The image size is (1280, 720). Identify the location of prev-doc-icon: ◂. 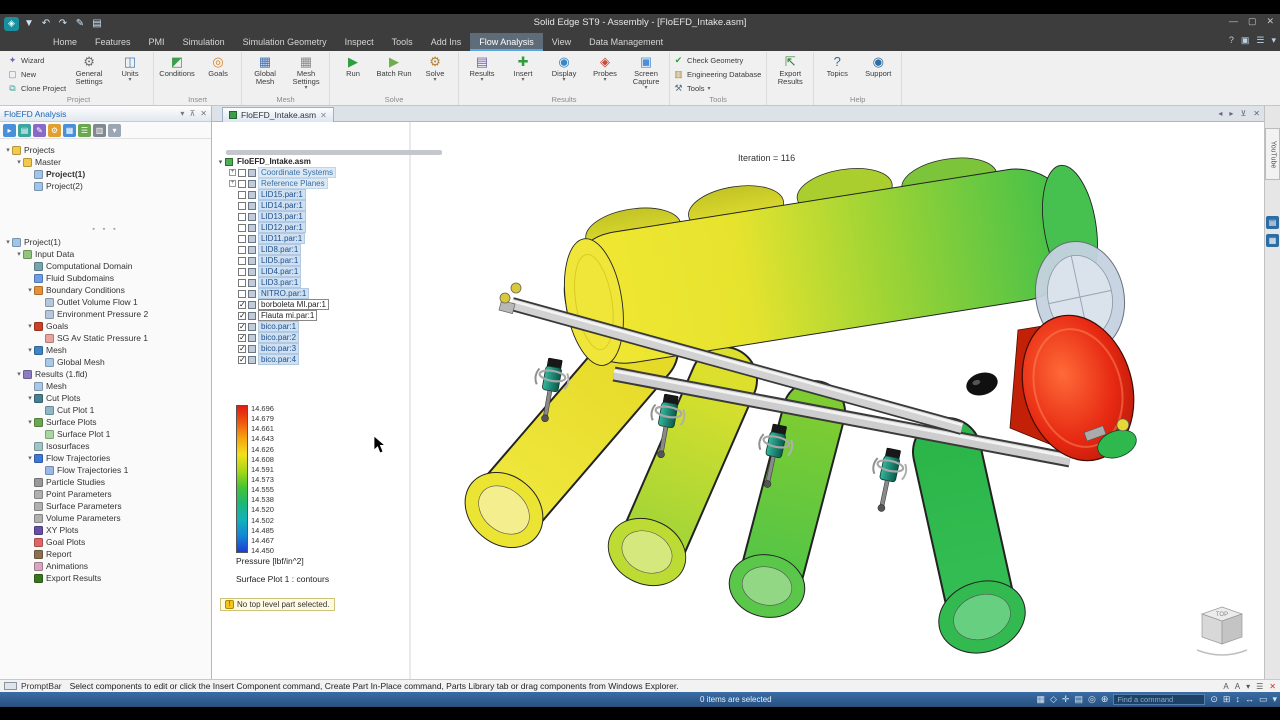
(1220, 113).